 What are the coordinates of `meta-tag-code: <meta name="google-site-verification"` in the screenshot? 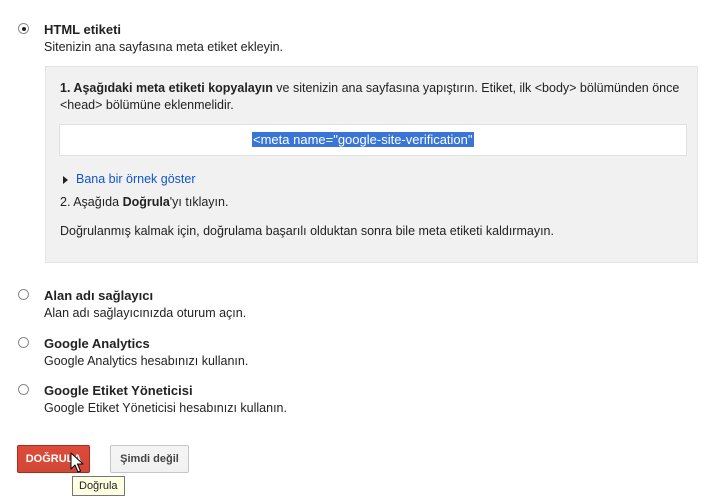 It's located at (363, 139).